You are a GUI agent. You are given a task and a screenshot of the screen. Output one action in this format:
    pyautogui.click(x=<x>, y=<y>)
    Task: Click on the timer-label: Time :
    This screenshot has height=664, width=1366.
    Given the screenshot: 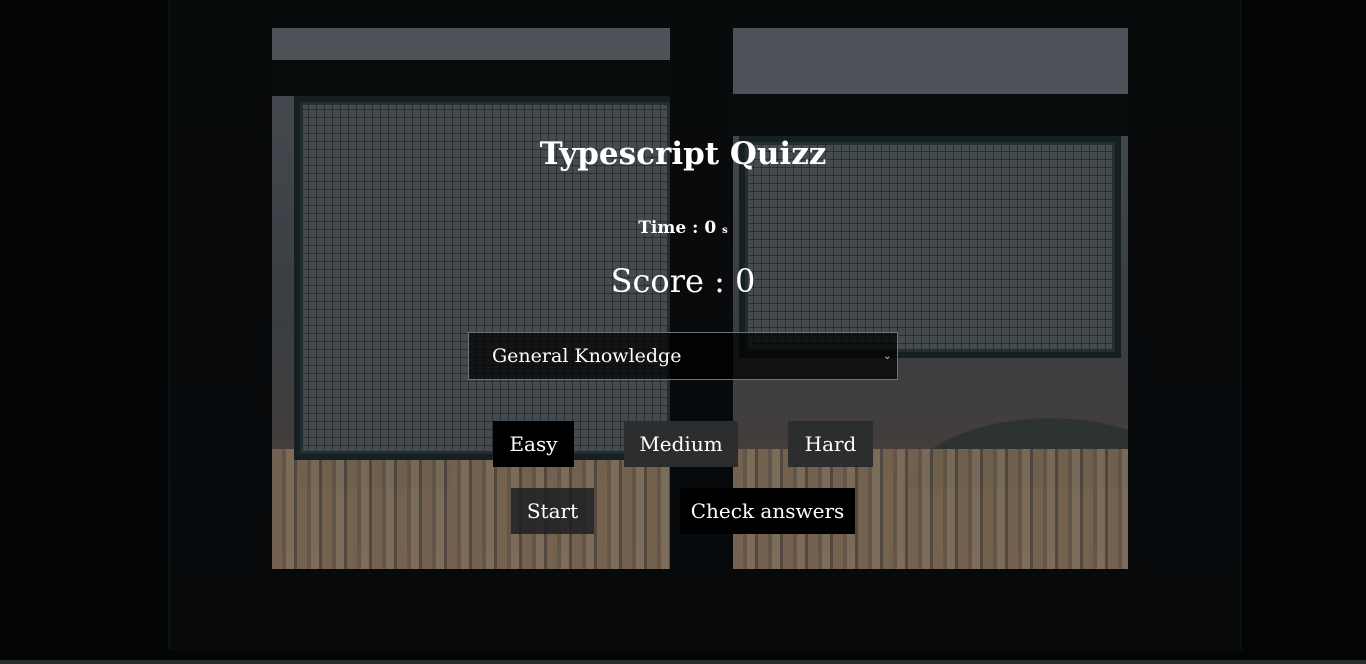 What is the action you would take?
    pyautogui.click(x=671, y=228)
    